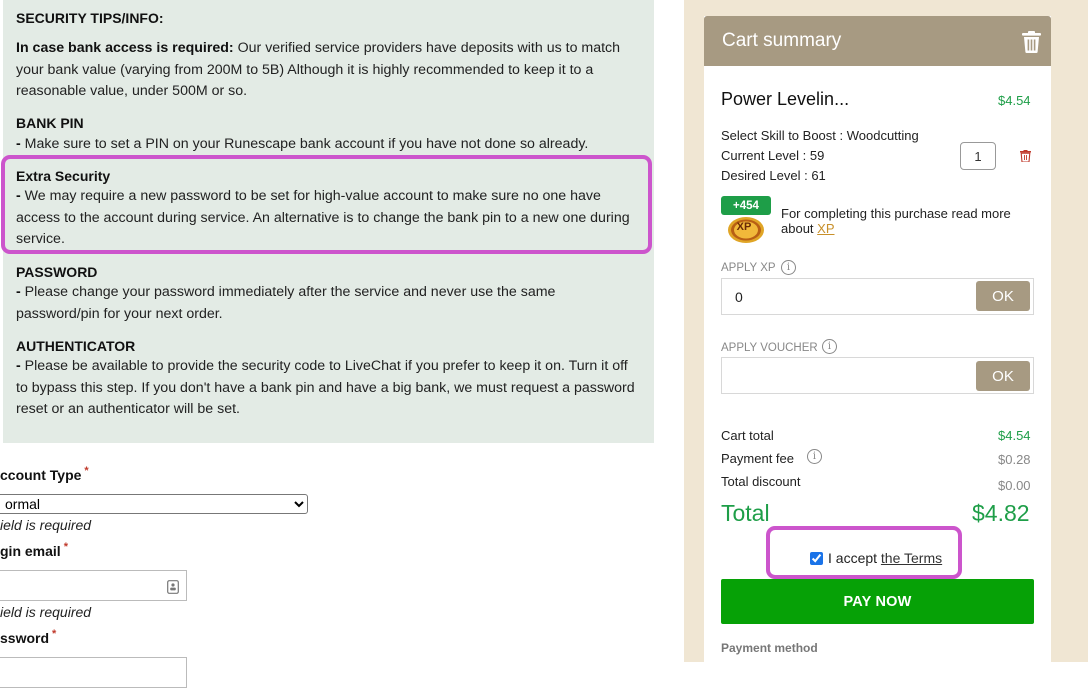 The width and height of the screenshot is (1088, 688). What do you see at coordinates (782, 40) in the screenshot?
I see `cart-summary-title: Cart summary` at bounding box center [782, 40].